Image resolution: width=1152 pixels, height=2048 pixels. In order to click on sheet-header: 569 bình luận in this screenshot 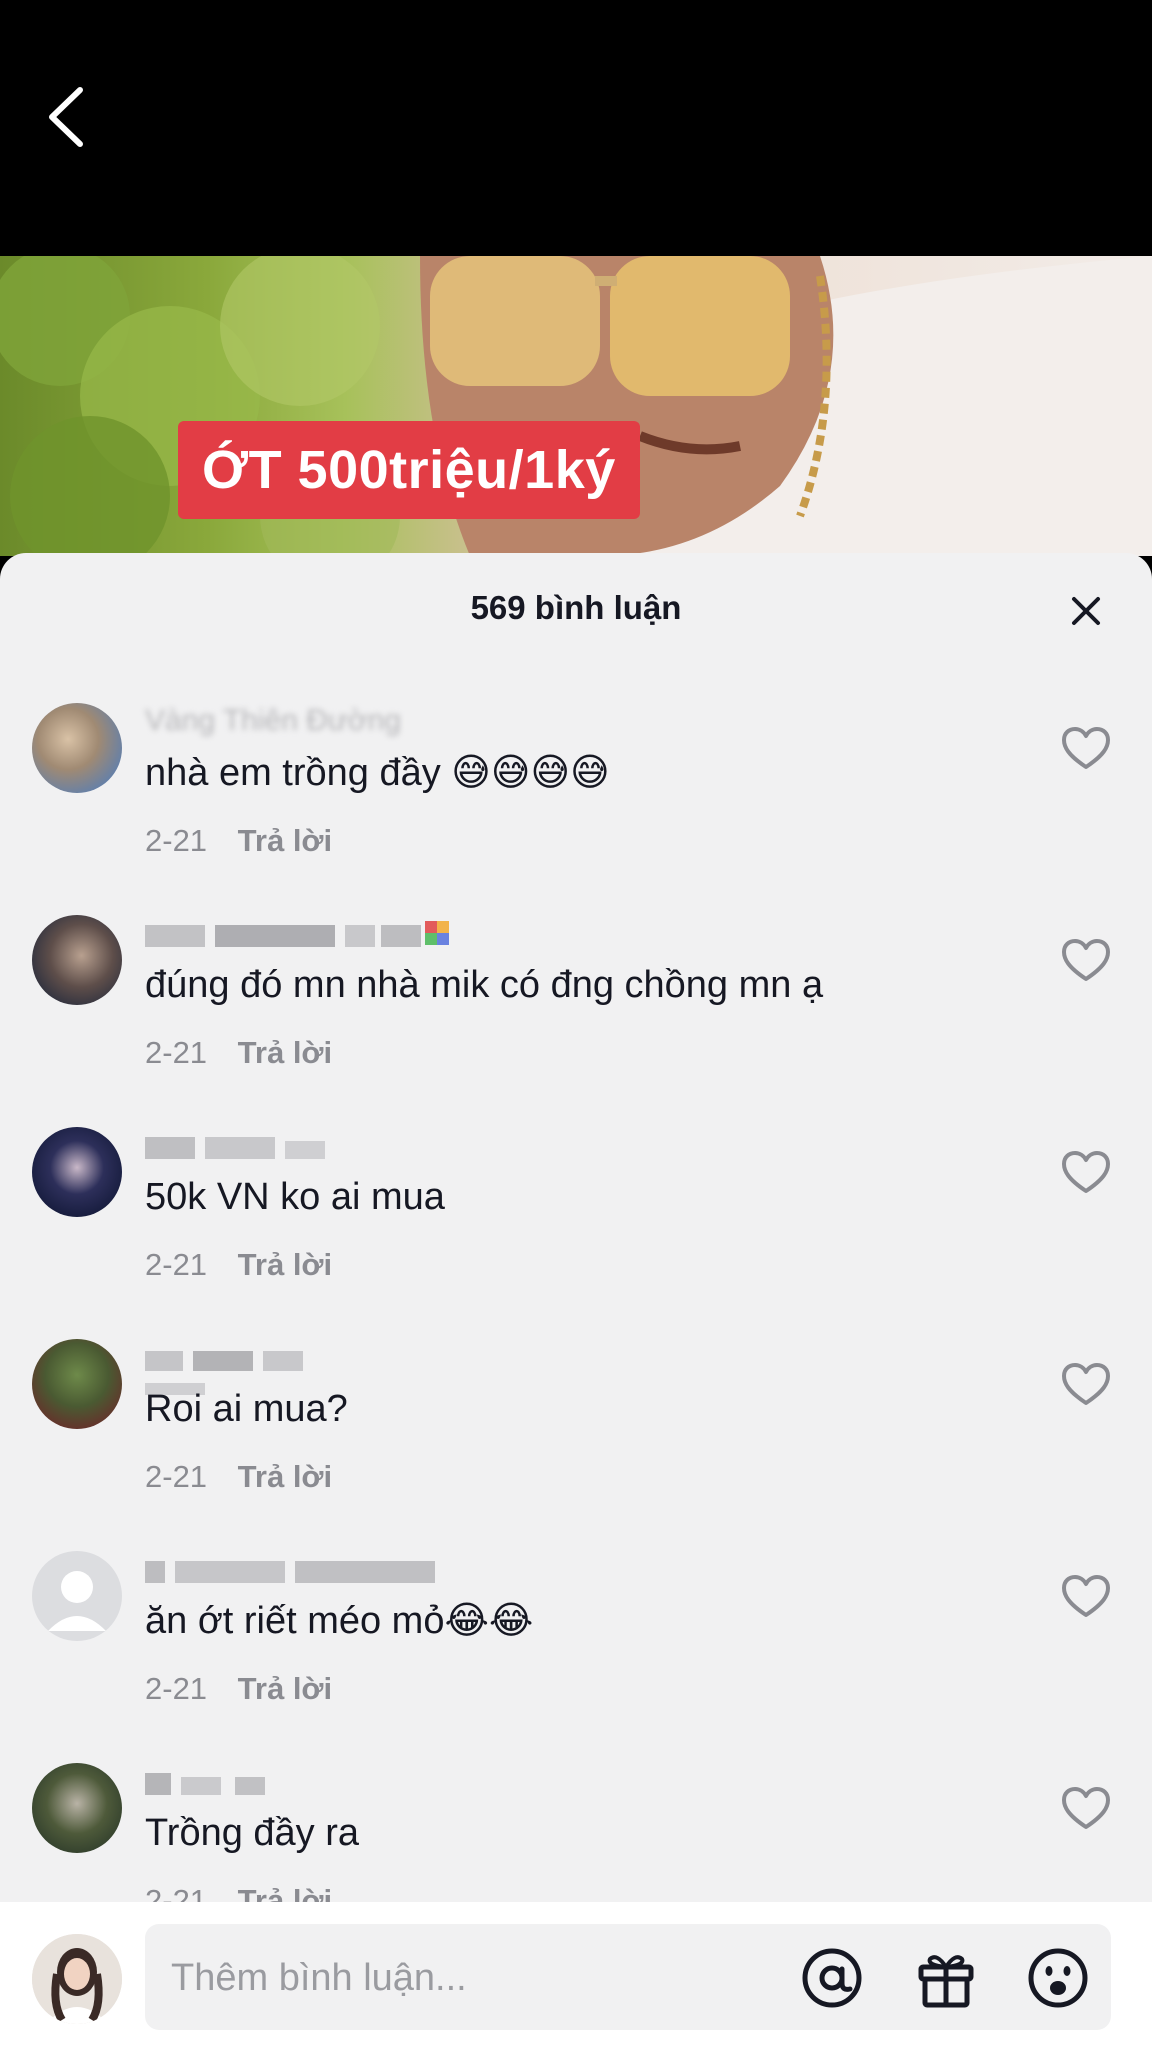, I will do `click(576, 608)`.